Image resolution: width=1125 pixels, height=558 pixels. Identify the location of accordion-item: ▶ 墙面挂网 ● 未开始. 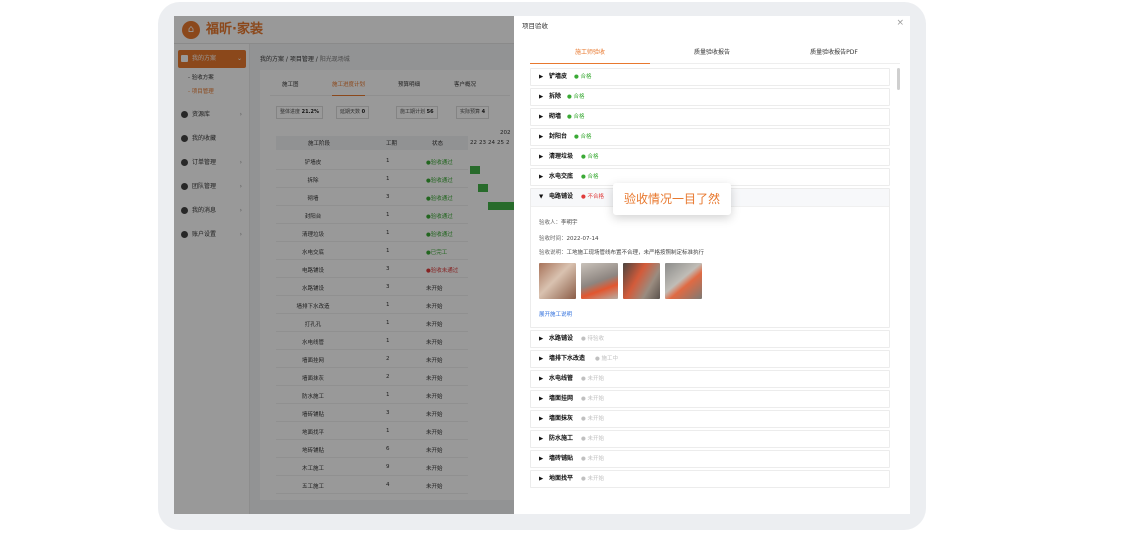
(710, 399).